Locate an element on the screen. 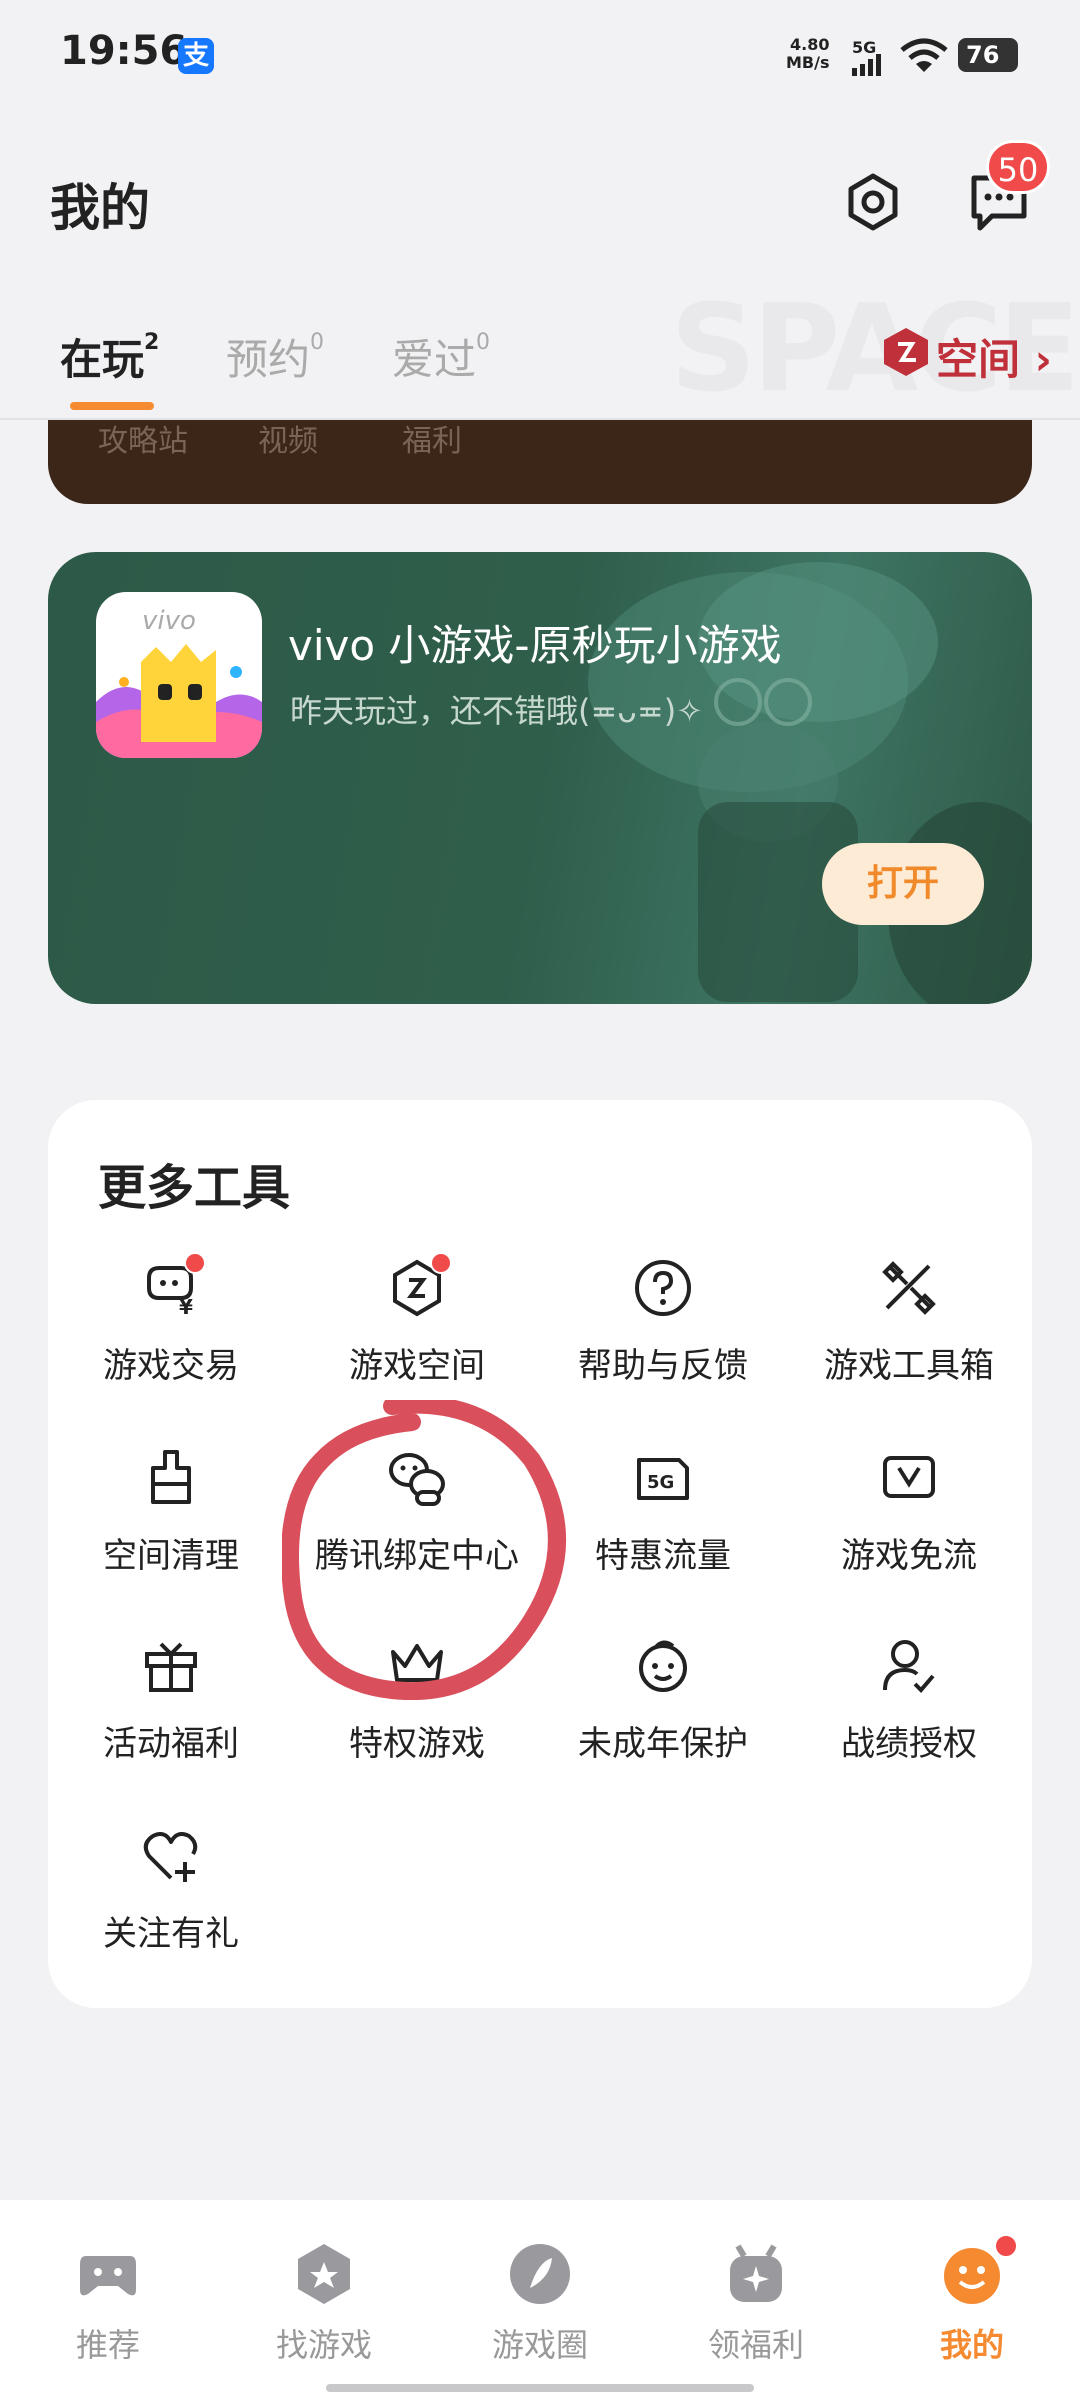 This screenshot has width=1080, height=2400. tab-label: 在玩 is located at coordinates (102, 359).